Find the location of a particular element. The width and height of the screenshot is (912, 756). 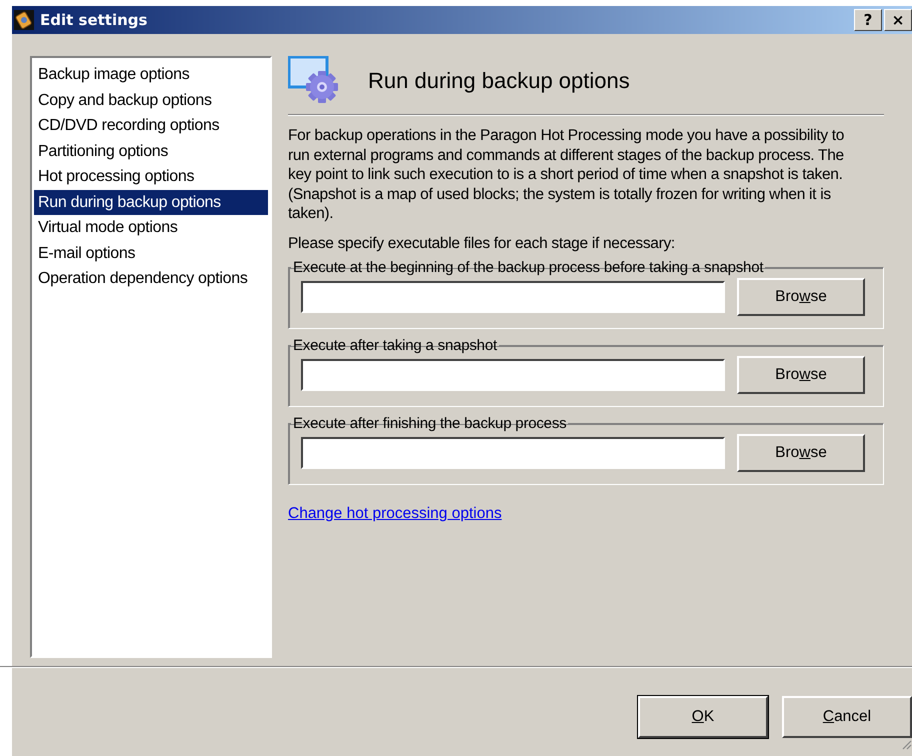

ok-button: OK is located at coordinates (703, 717).